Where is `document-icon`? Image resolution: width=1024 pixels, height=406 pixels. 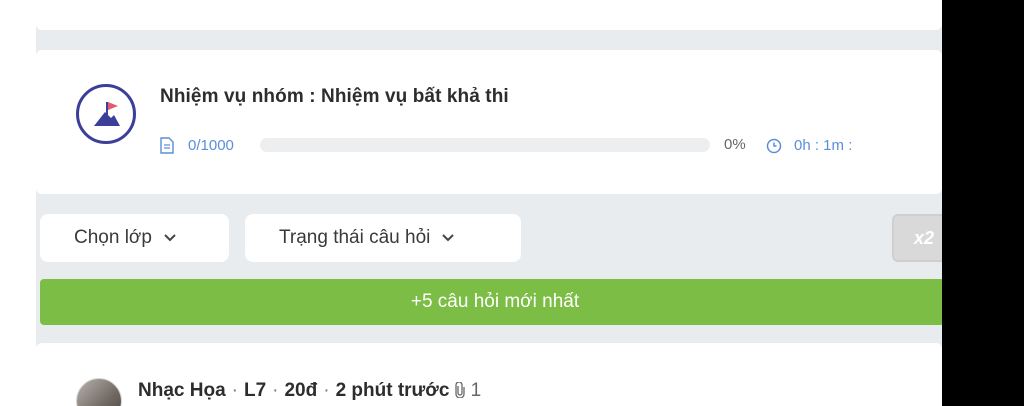 document-icon is located at coordinates (167, 145).